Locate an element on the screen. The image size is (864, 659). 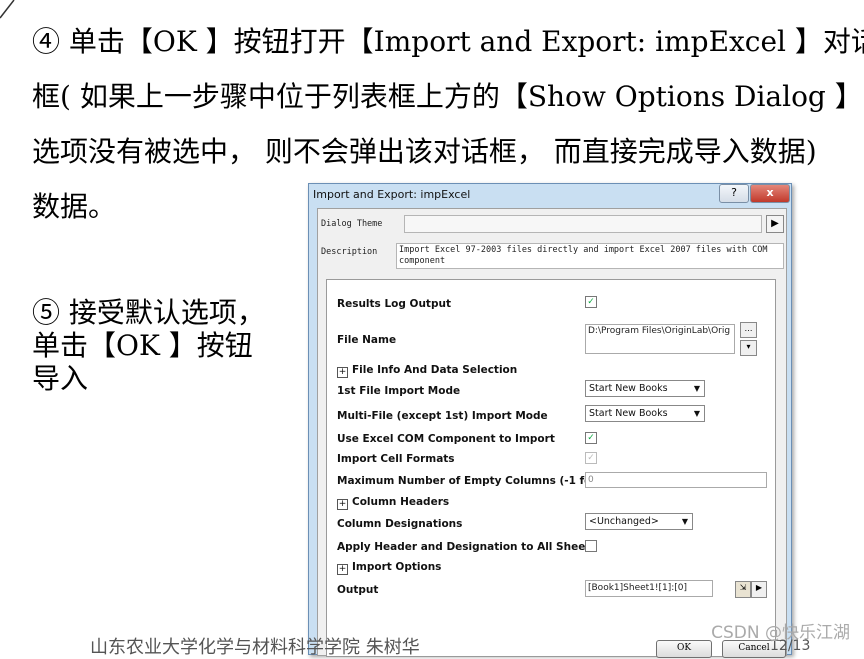
close-button: x is located at coordinates (770, 193).